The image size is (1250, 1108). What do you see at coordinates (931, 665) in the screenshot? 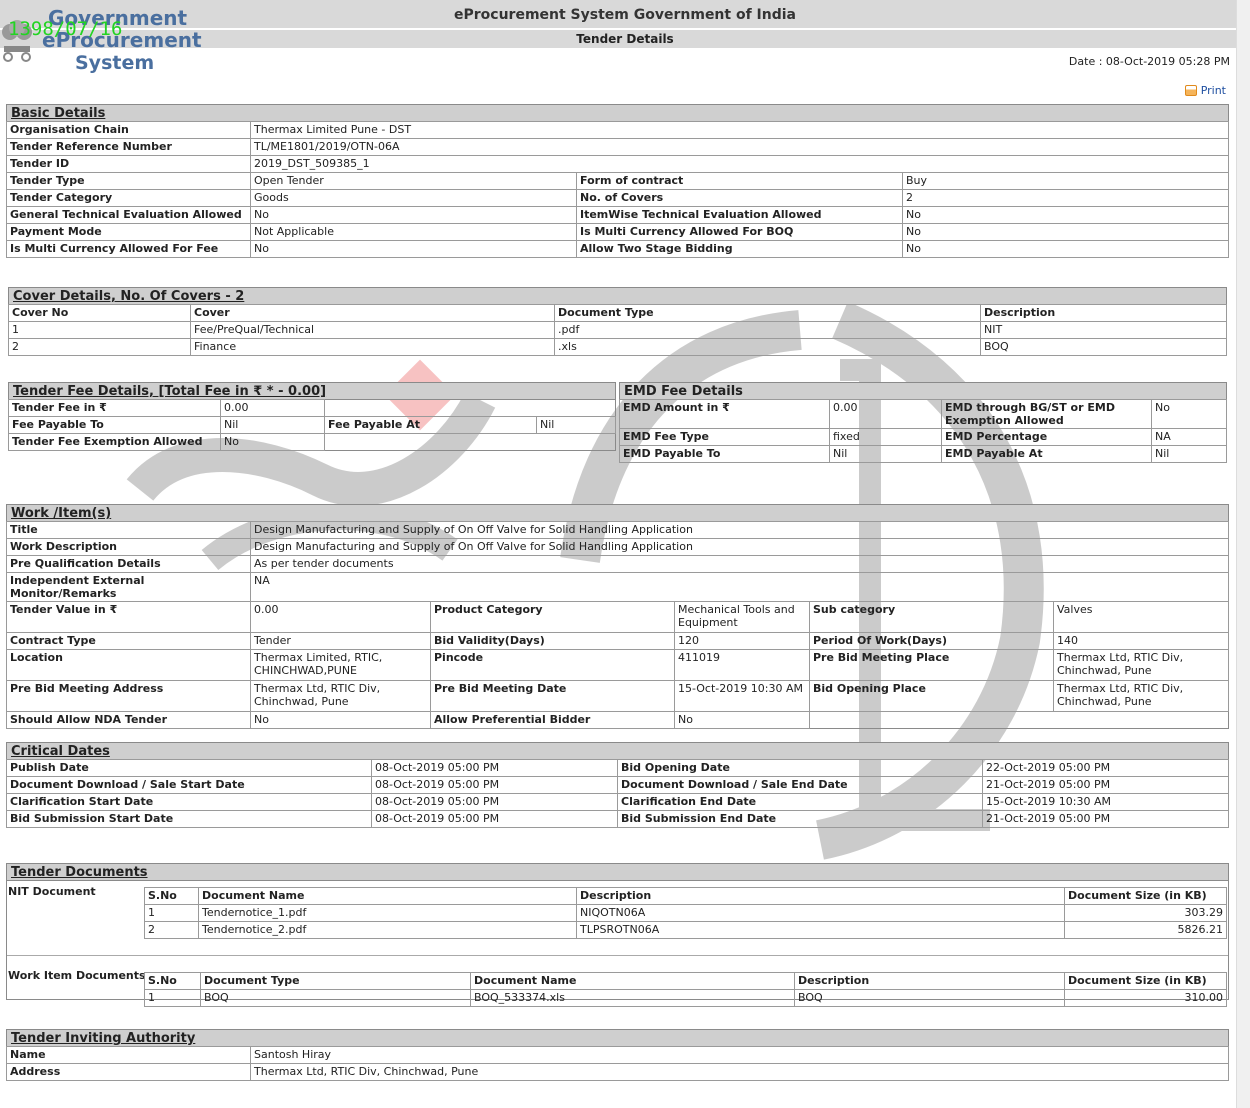
I see `field-label: Pre Bid Meeting Place` at bounding box center [931, 665].